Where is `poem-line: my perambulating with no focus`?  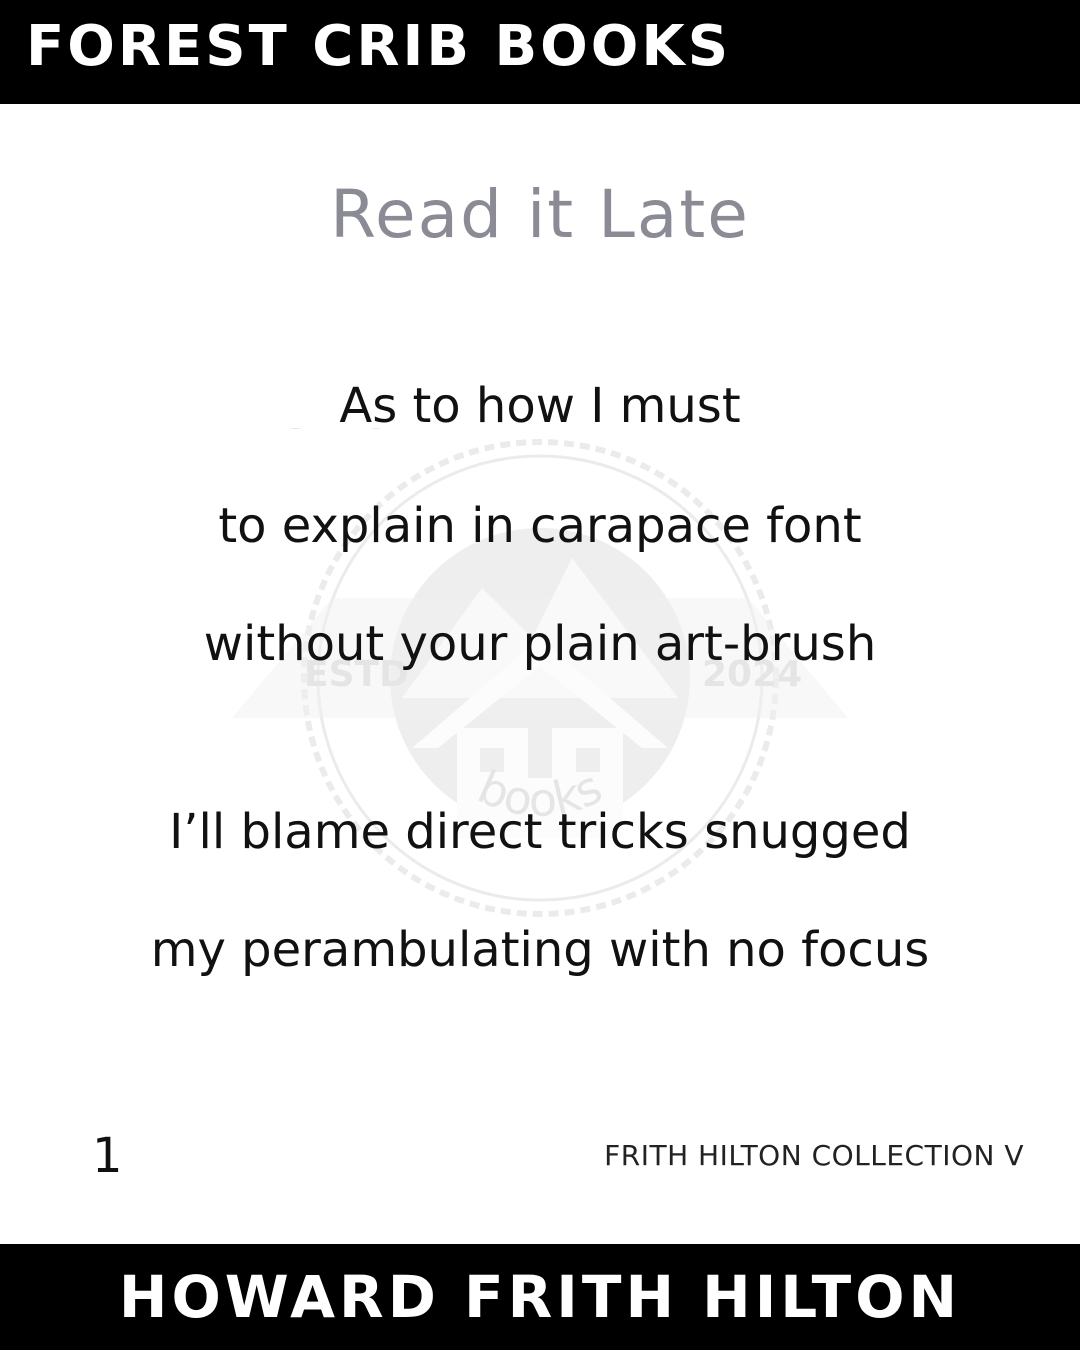
poem-line: my perambulating with no focus is located at coordinates (540, 950).